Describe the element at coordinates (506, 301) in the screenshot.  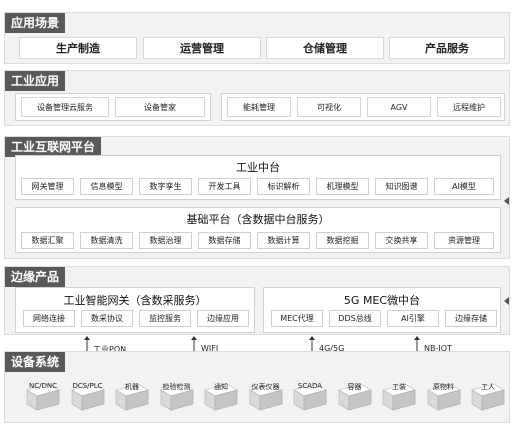
I see `edge-arrow-icon` at that location.